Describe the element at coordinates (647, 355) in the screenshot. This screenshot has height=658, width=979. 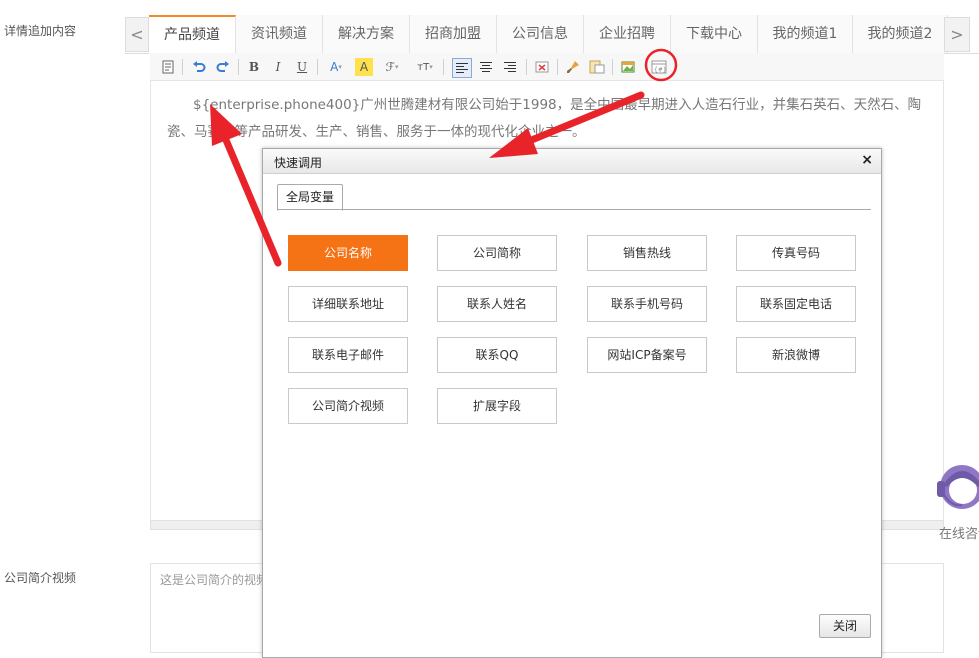
I see `variable-button: 网站ICP备案号` at that location.